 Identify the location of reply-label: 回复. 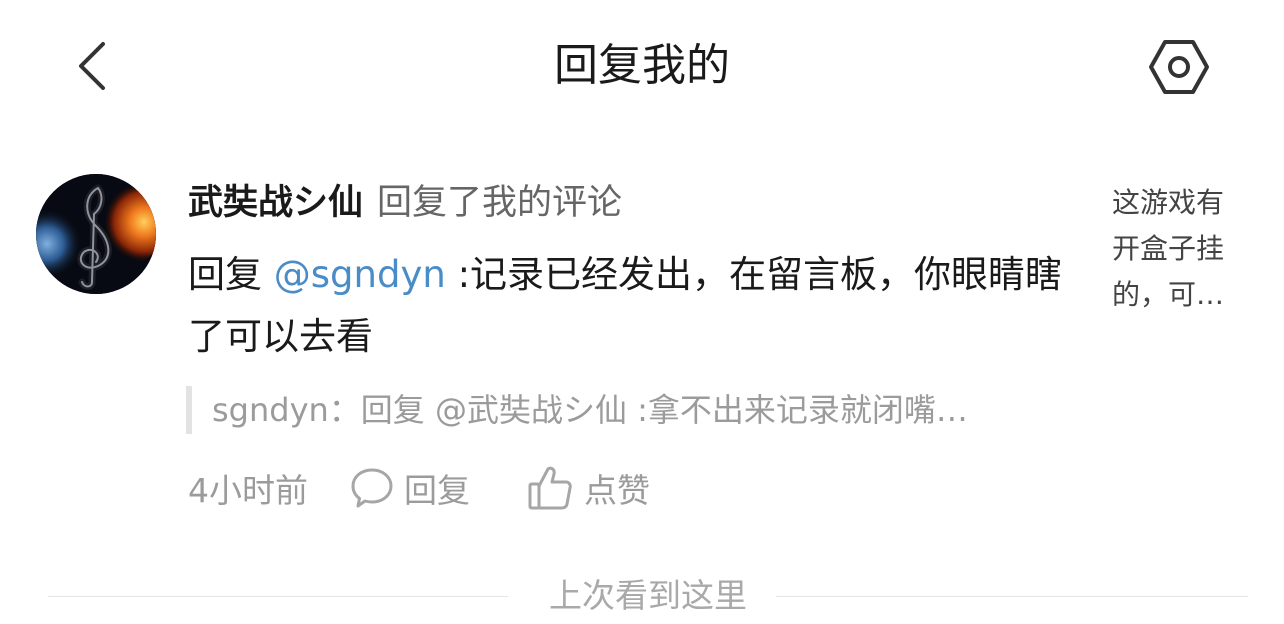
(437, 490).